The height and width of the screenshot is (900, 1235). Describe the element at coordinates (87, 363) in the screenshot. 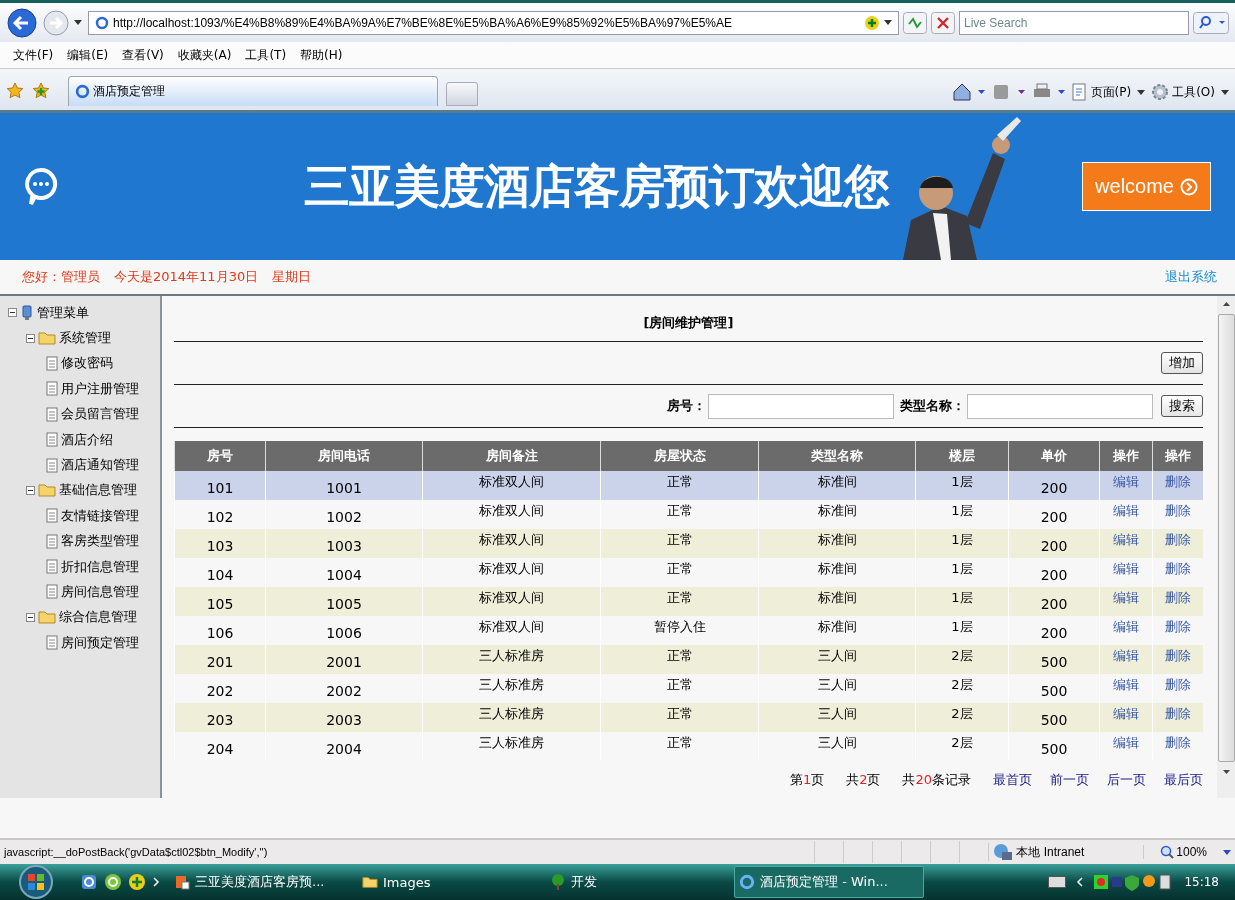

I see `tree-item: 修改密码` at that location.